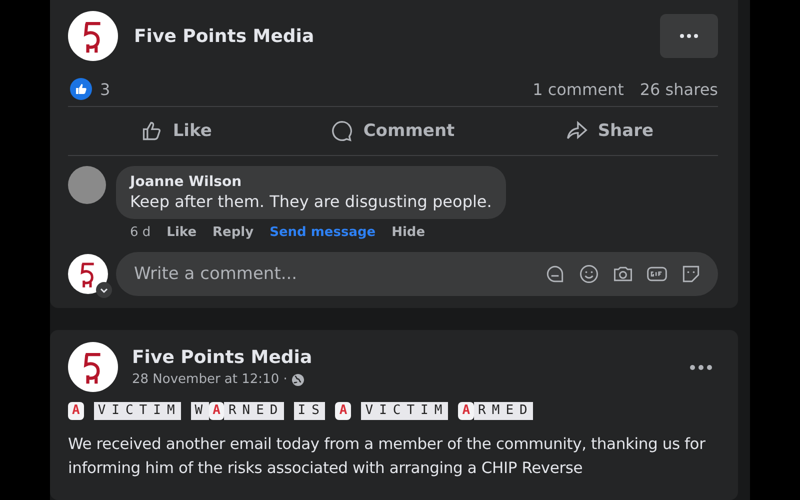 This screenshot has width=800, height=500. I want to click on globe-icon, so click(298, 379).